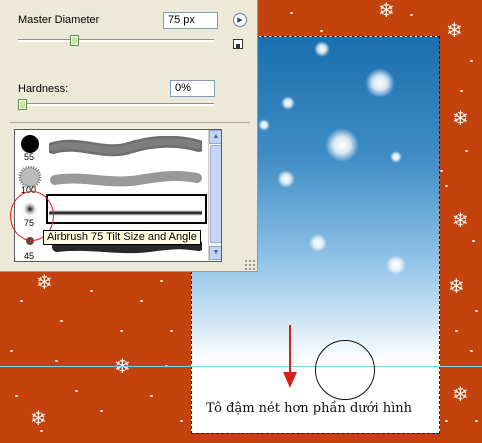 This screenshot has height=443, width=482. I want to click on scrollbar-thumb, so click(215, 194).